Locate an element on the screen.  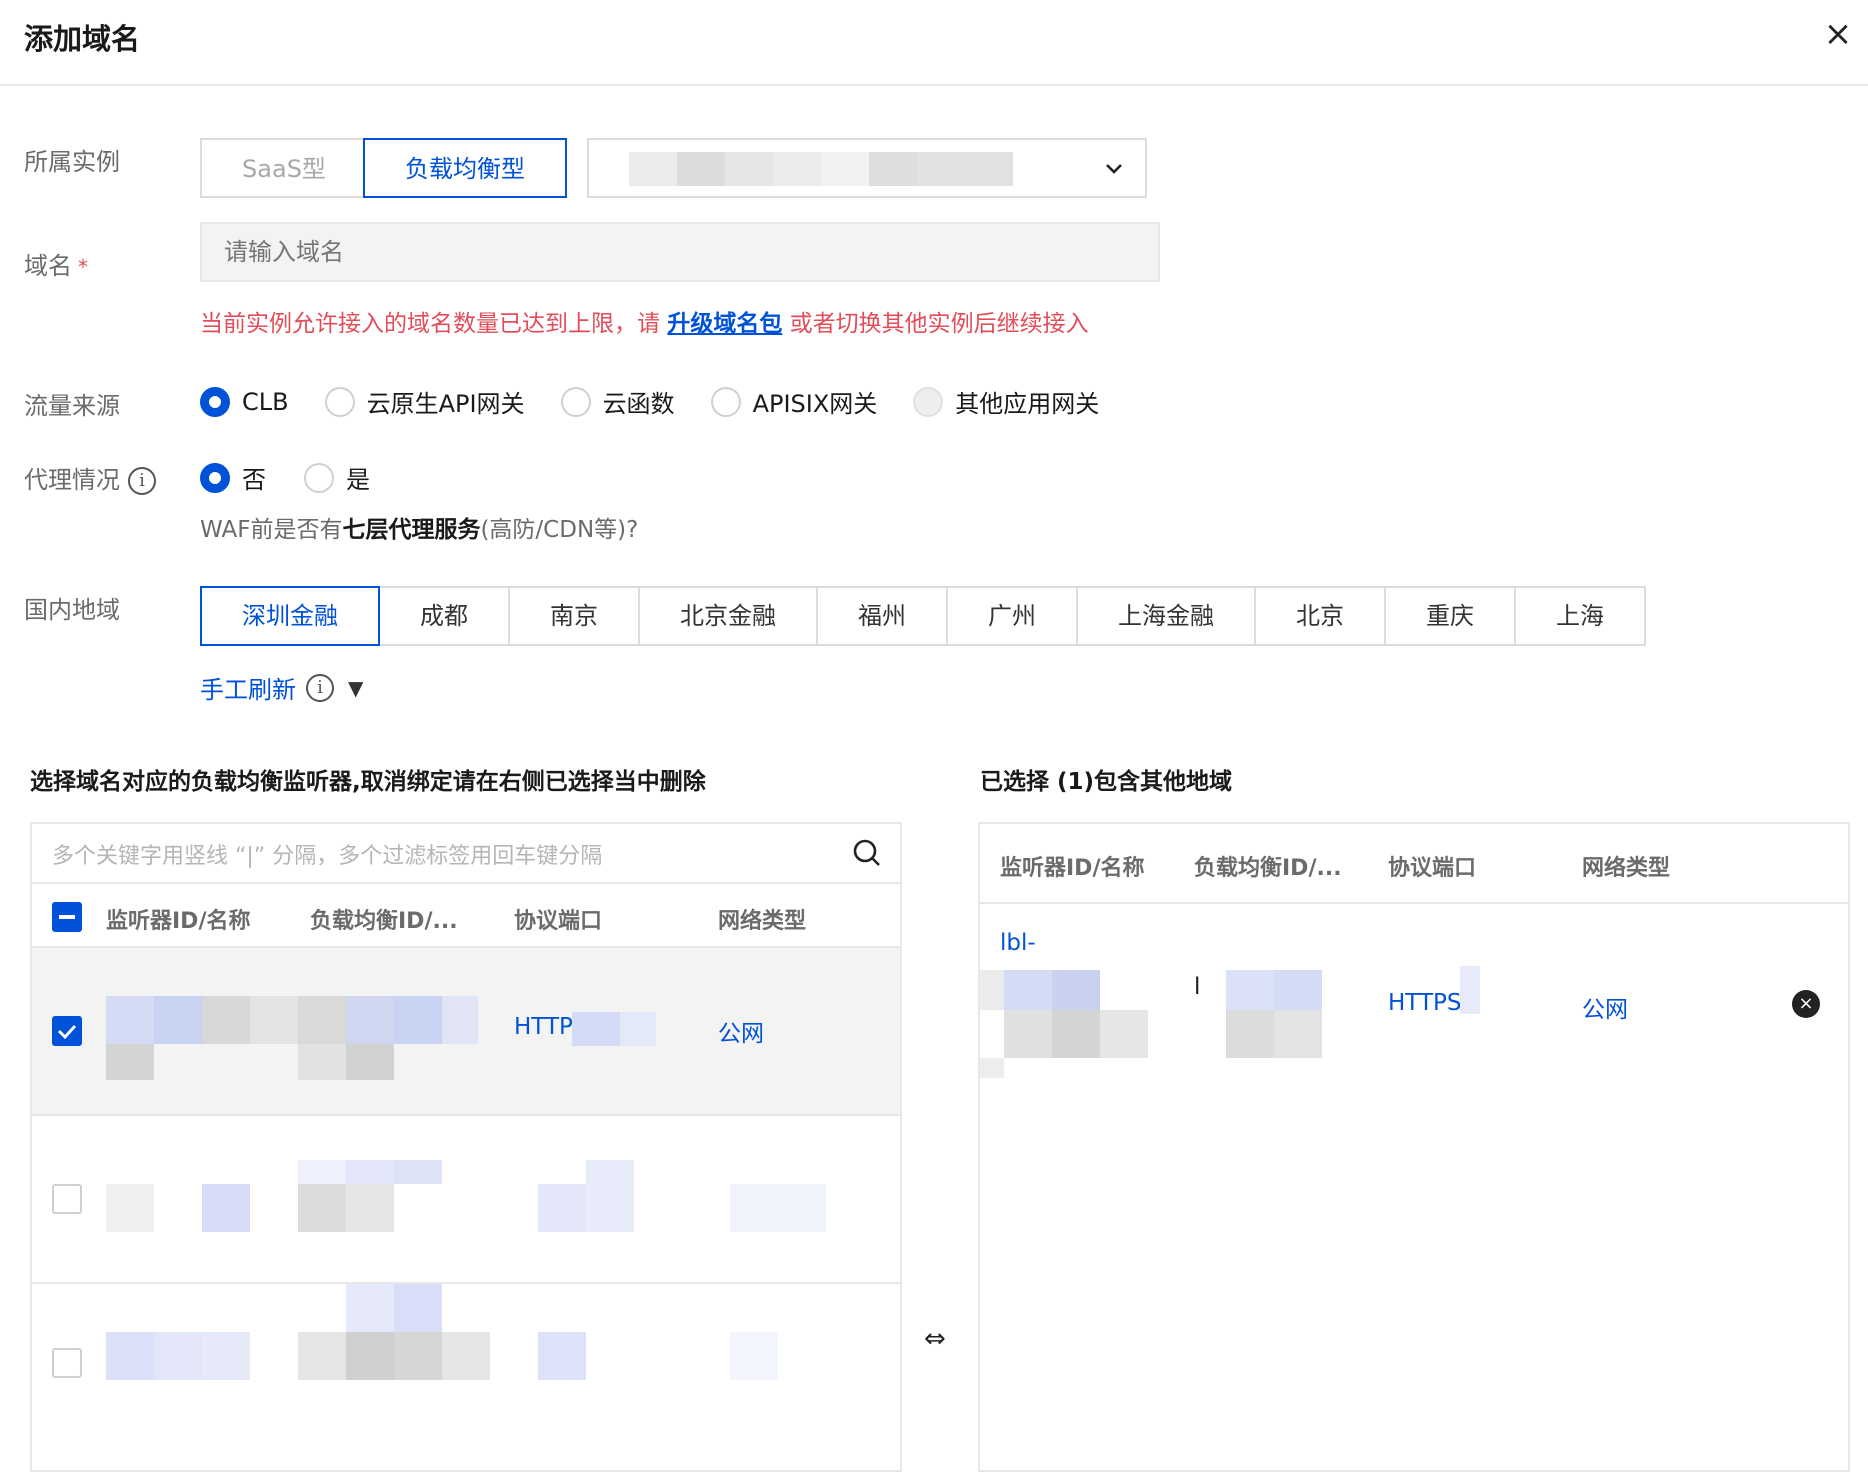
row-checkbox-checked is located at coordinates (67, 1031).